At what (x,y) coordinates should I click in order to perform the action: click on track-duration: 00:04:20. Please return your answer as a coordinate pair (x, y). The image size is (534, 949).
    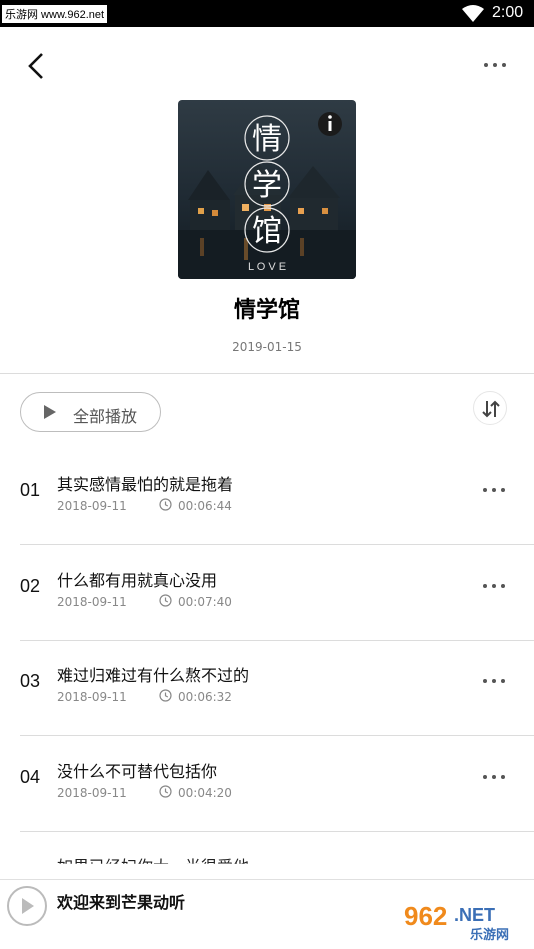
    Looking at the image, I should click on (205, 793).